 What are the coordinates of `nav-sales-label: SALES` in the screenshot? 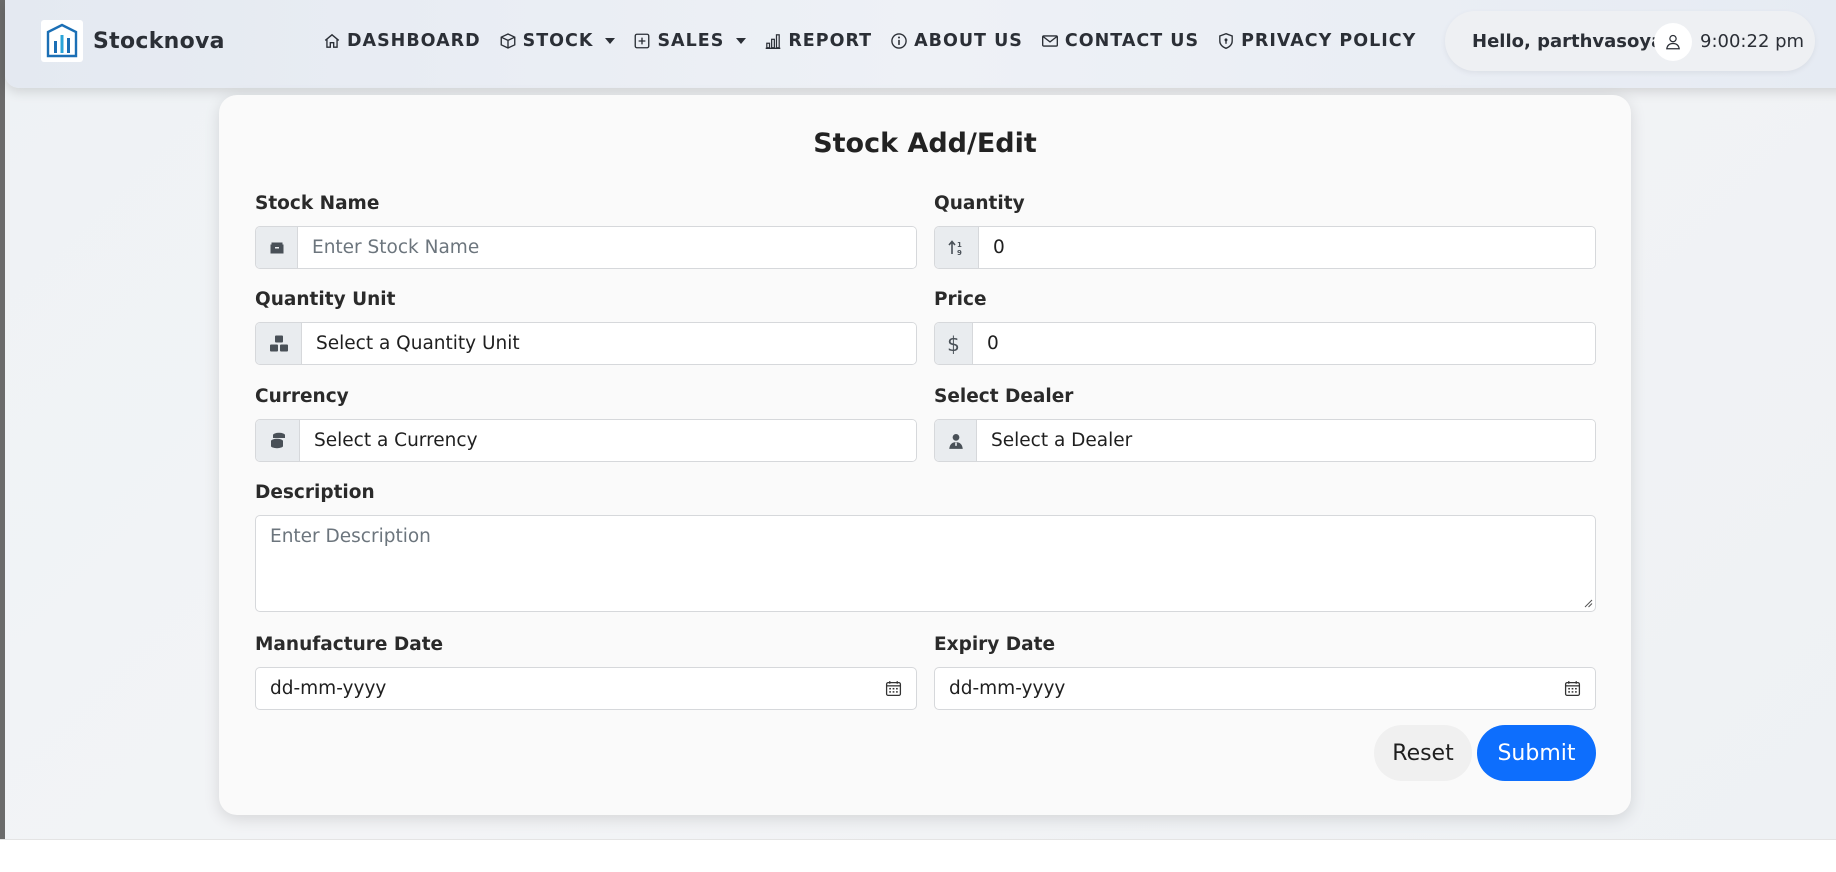 It's located at (691, 41).